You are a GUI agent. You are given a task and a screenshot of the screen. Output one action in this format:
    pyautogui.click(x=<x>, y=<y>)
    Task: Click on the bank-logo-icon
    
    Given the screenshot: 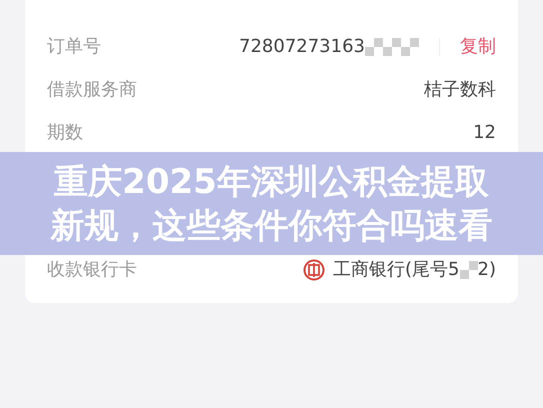 What is the action you would take?
    pyautogui.click(x=314, y=269)
    